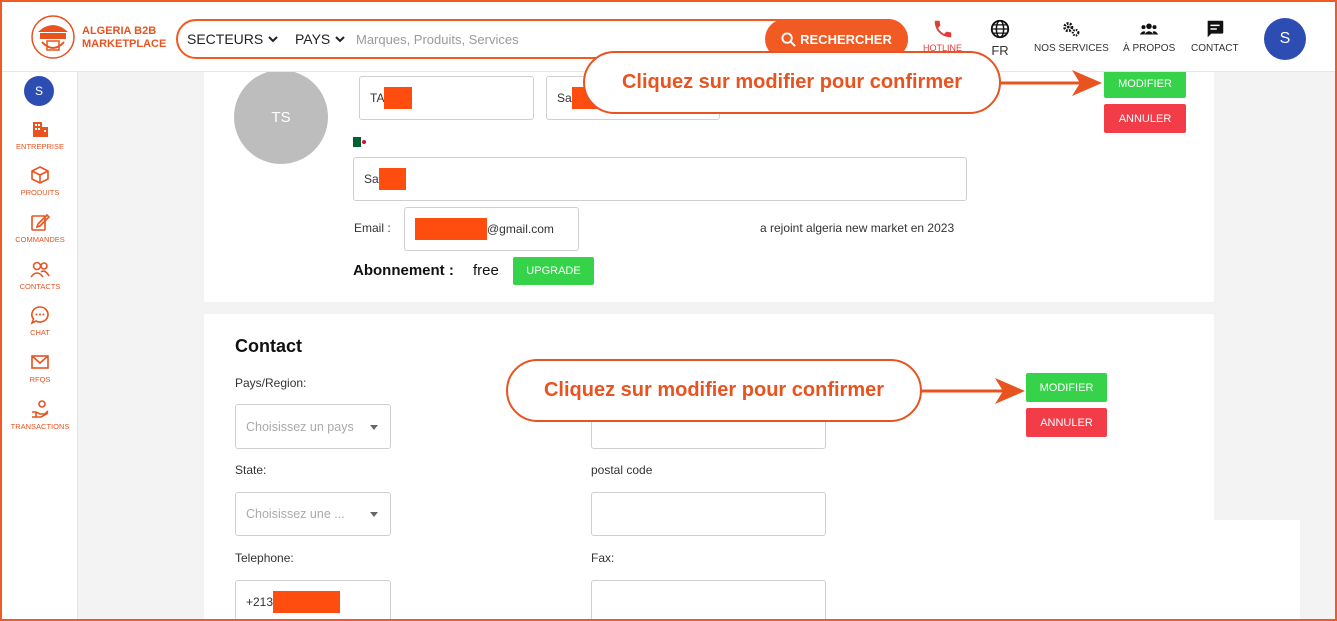 The height and width of the screenshot is (621, 1337). What do you see at coordinates (622, 470) in the screenshot?
I see `postal-code-label: postal code` at bounding box center [622, 470].